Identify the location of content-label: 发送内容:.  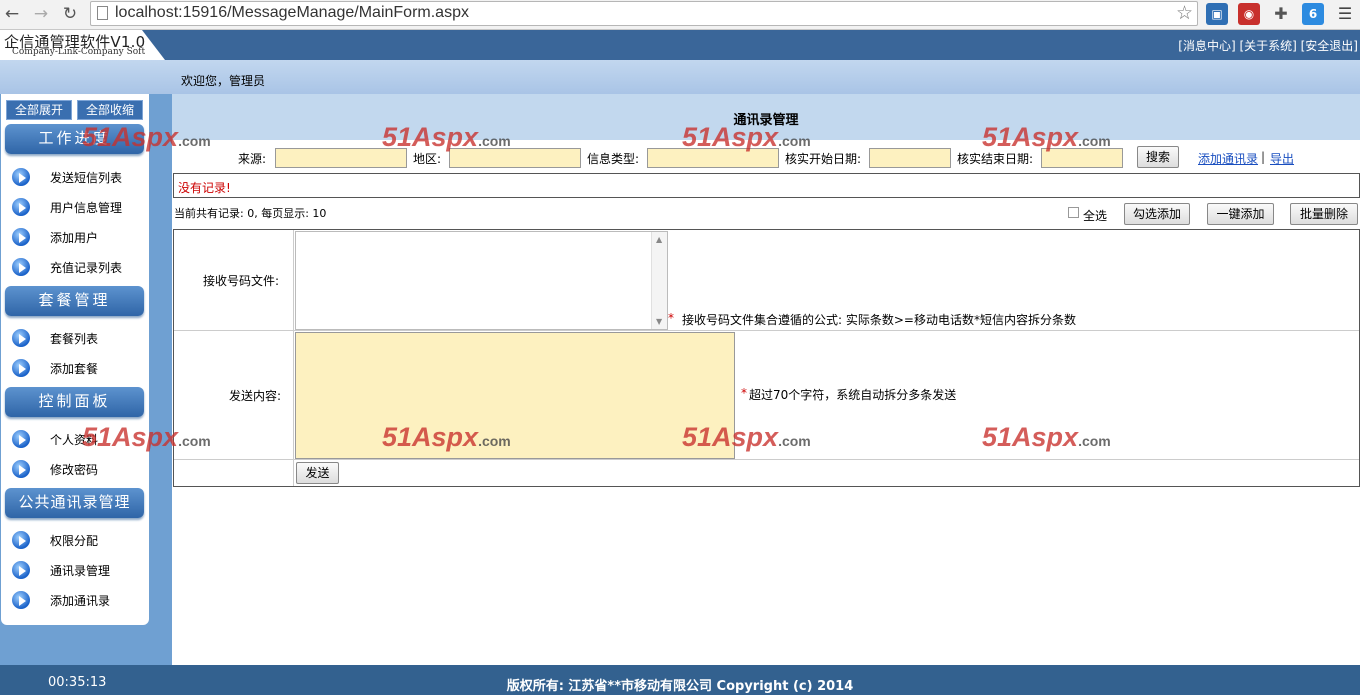
(255, 396).